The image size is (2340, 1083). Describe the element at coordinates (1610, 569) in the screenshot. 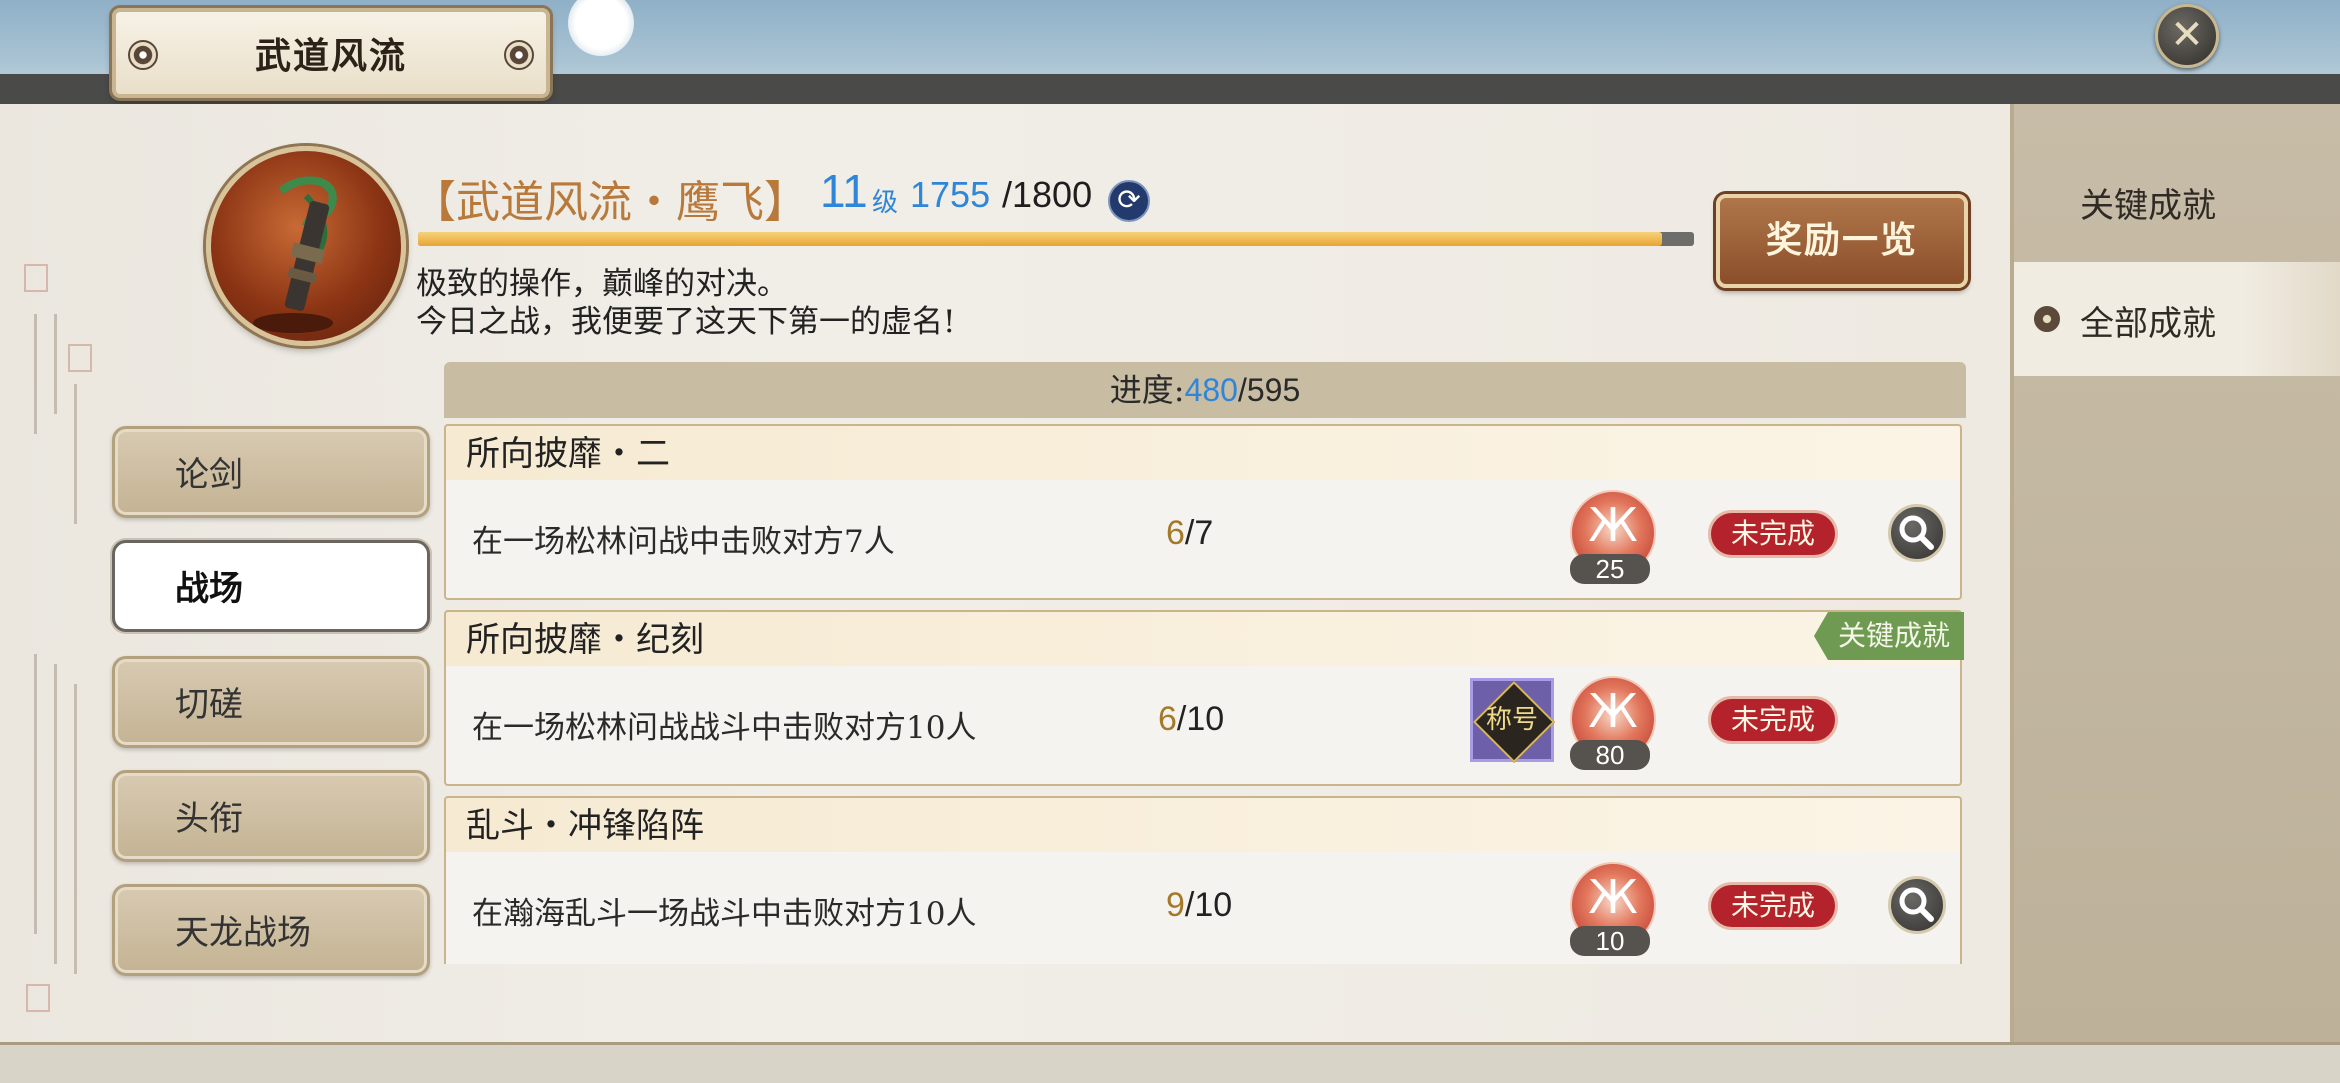

I see `achievement-points: 25` at that location.